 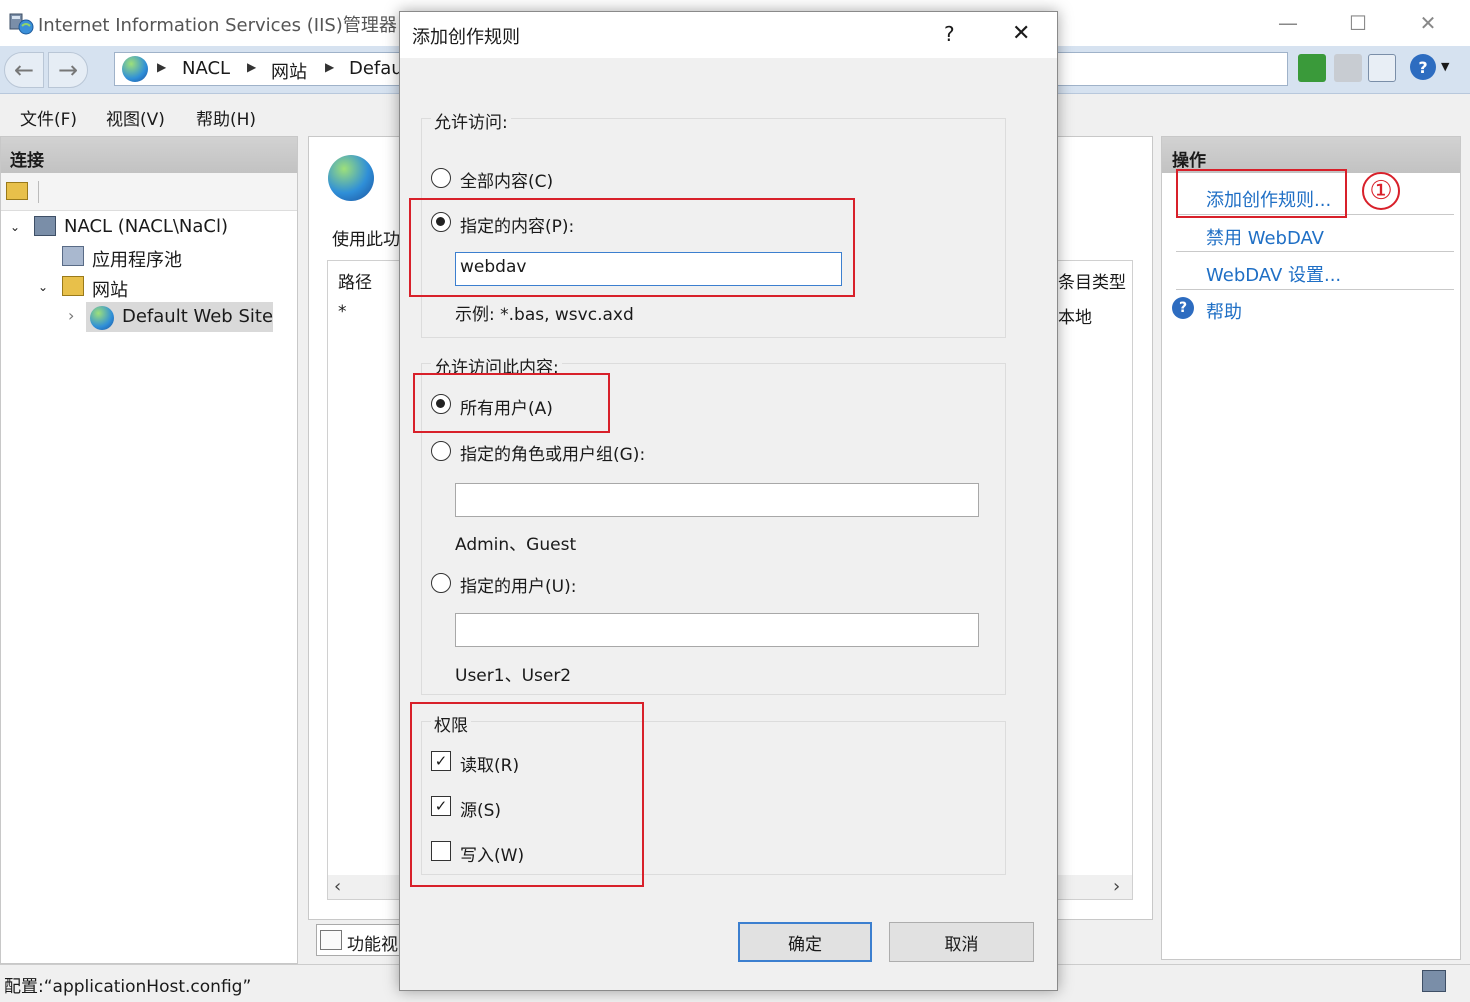 I want to click on roles-input, so click(x=717, y=500).